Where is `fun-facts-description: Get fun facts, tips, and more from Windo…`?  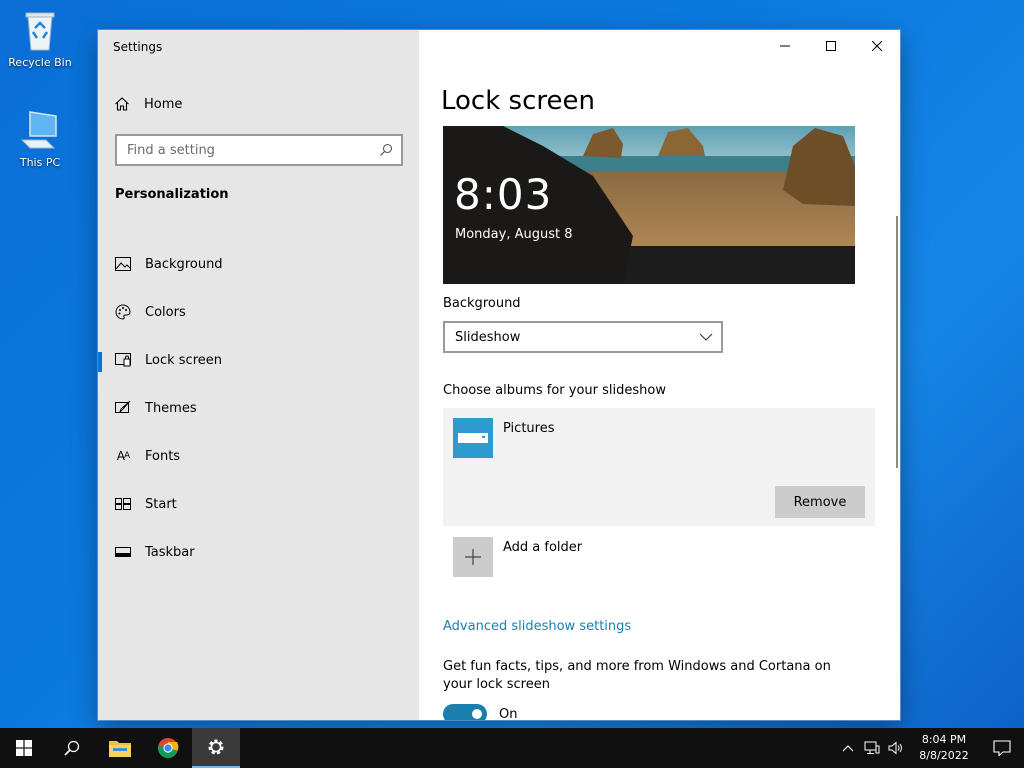
fun-facts-description: Get fun facts, tips, and more from Windo… is located at coordinates (637, 675).